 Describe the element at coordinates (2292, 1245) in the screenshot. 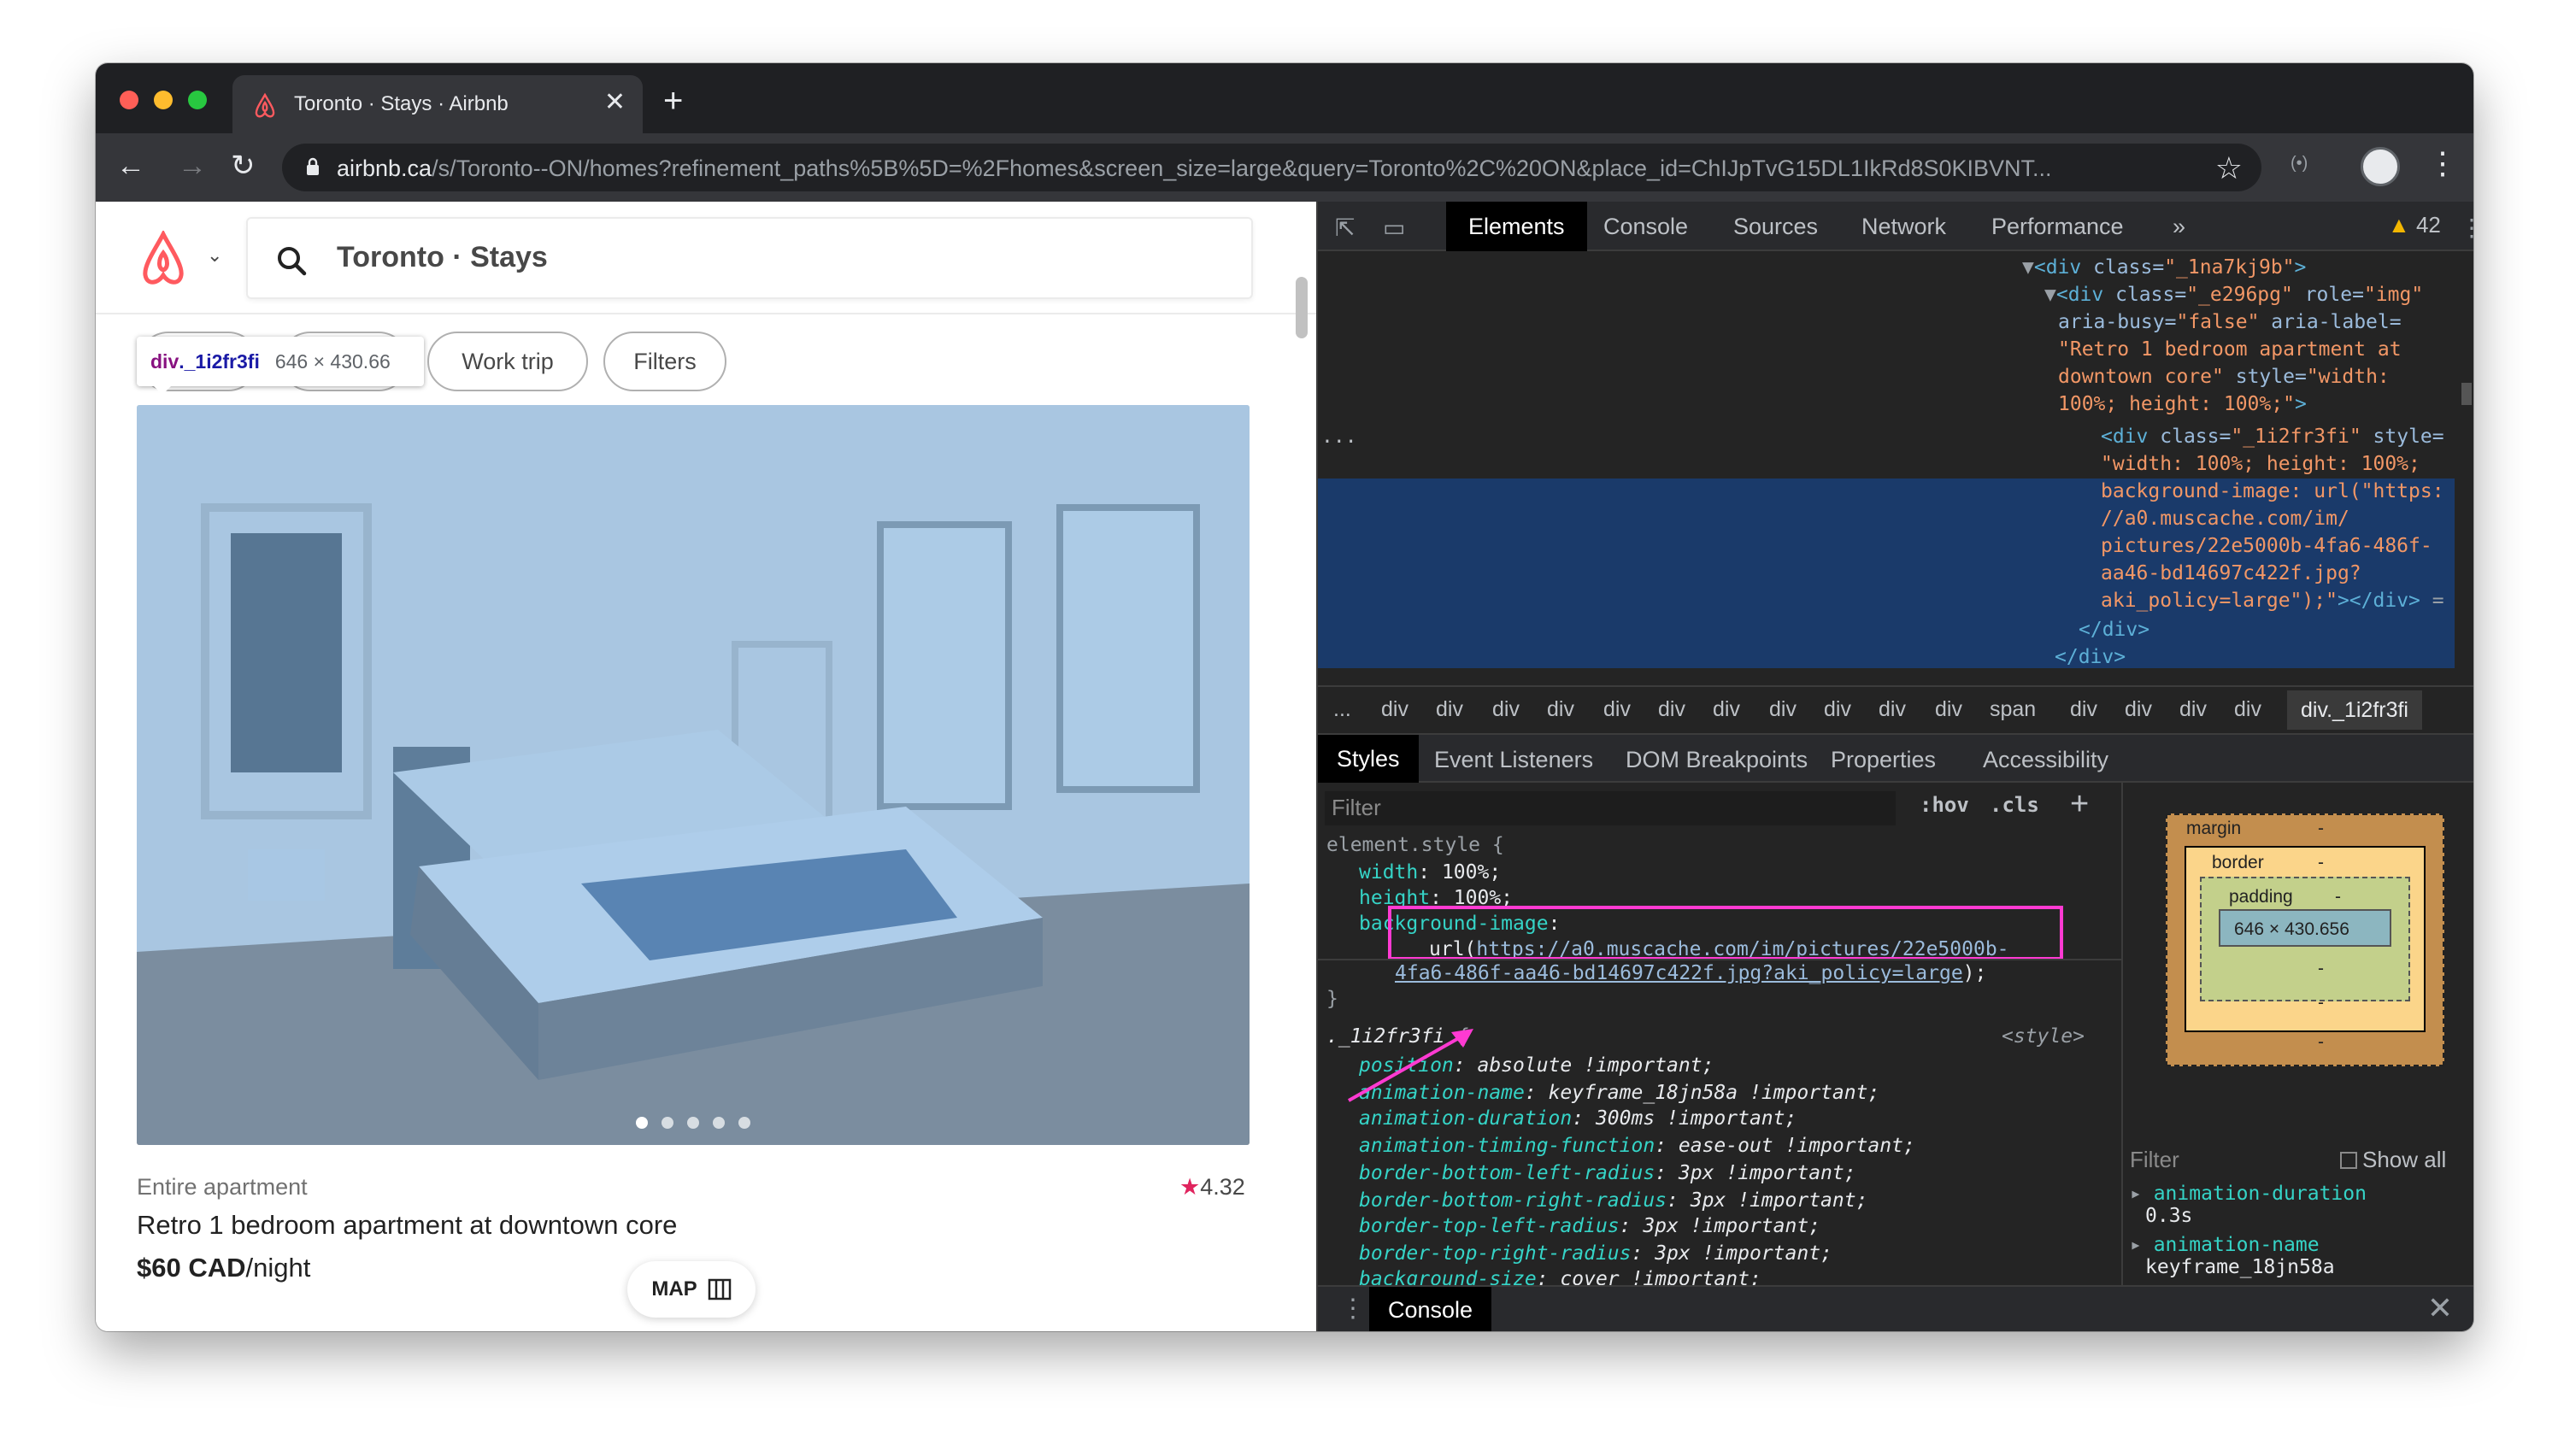

I see `computed-property: ▸ animation-name` at that location.